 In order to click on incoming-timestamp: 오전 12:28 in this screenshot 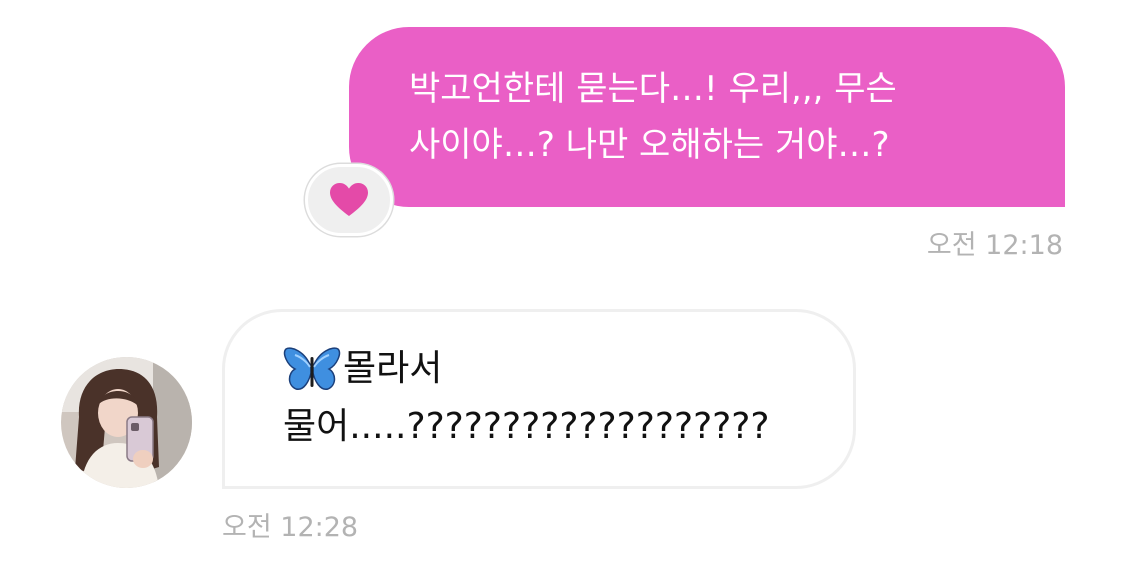, I will do `click(290, 527)`.